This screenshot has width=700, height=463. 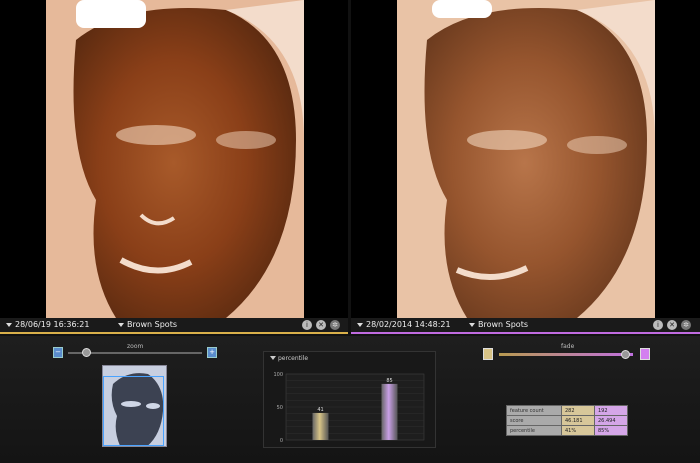 What do you see at coordinates (611, 410) in the screenshot?
I see `stats-cell-b: 192` at bounding box center [611, 410].